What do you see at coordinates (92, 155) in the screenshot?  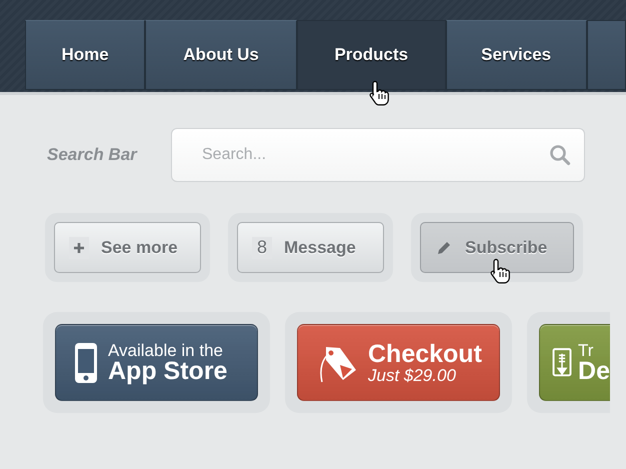 I see `search-label: Search Bar` at bounding box center [92, 155].